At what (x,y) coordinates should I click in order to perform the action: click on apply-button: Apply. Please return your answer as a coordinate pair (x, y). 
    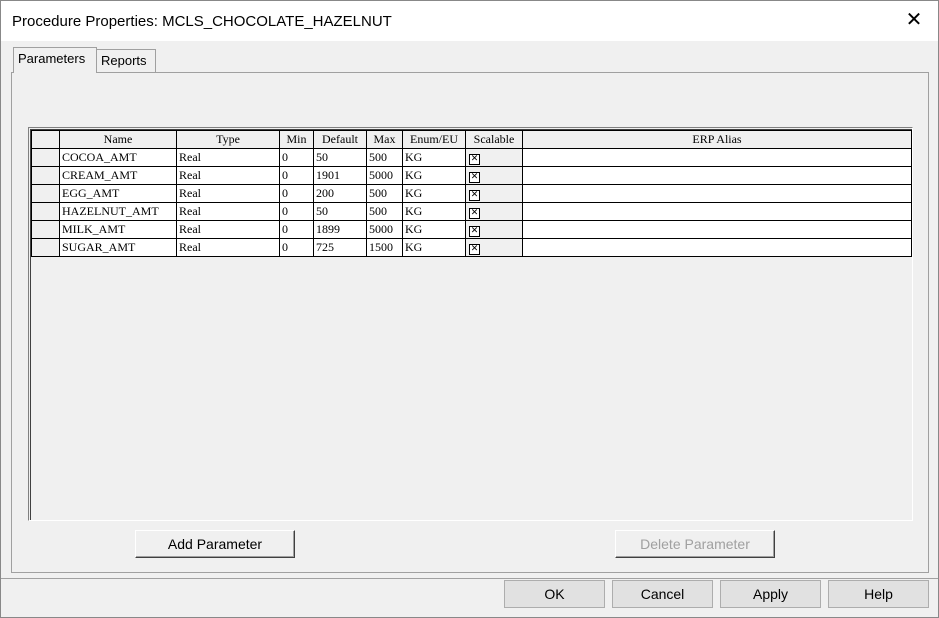
    Looking at the image, I should click on (770, 594).